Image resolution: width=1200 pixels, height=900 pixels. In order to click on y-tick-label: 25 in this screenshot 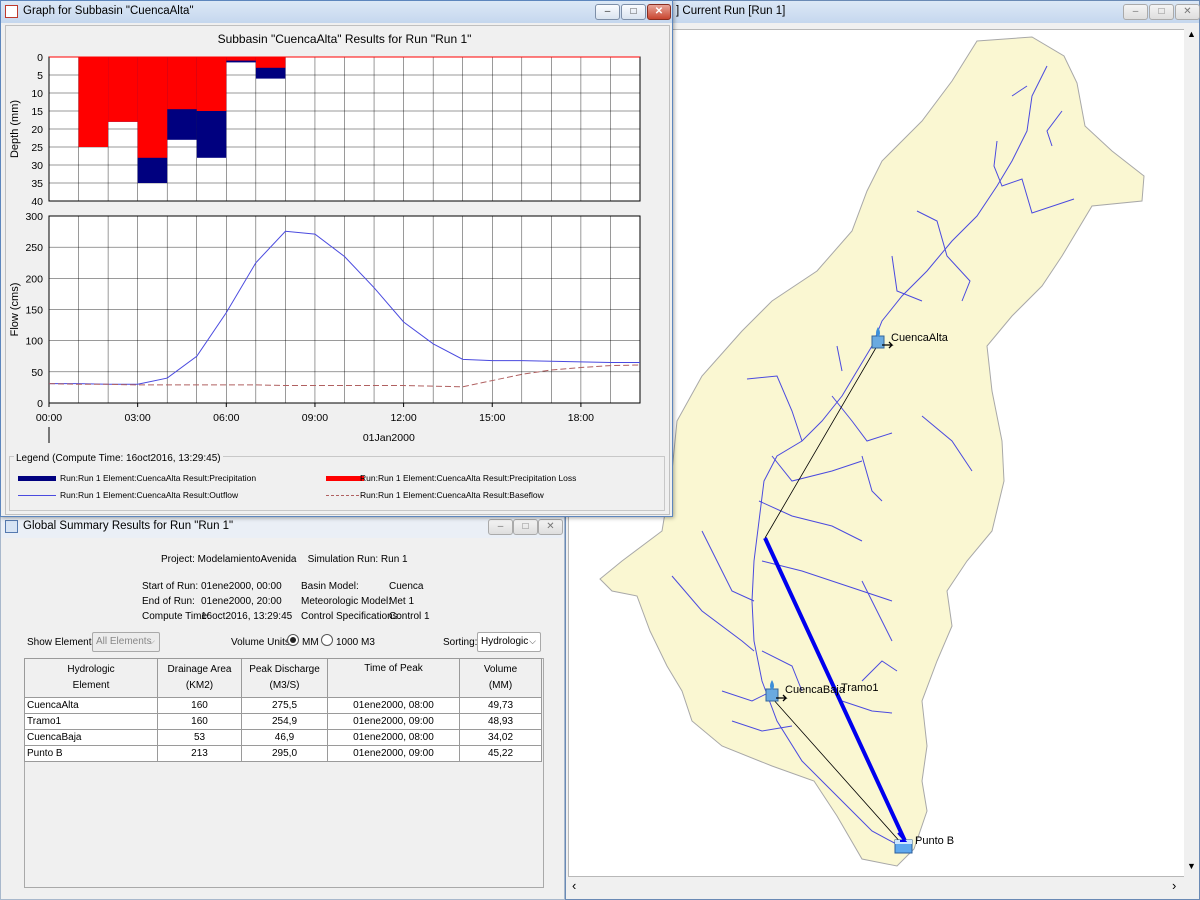, I will do `click(37, 148)`.